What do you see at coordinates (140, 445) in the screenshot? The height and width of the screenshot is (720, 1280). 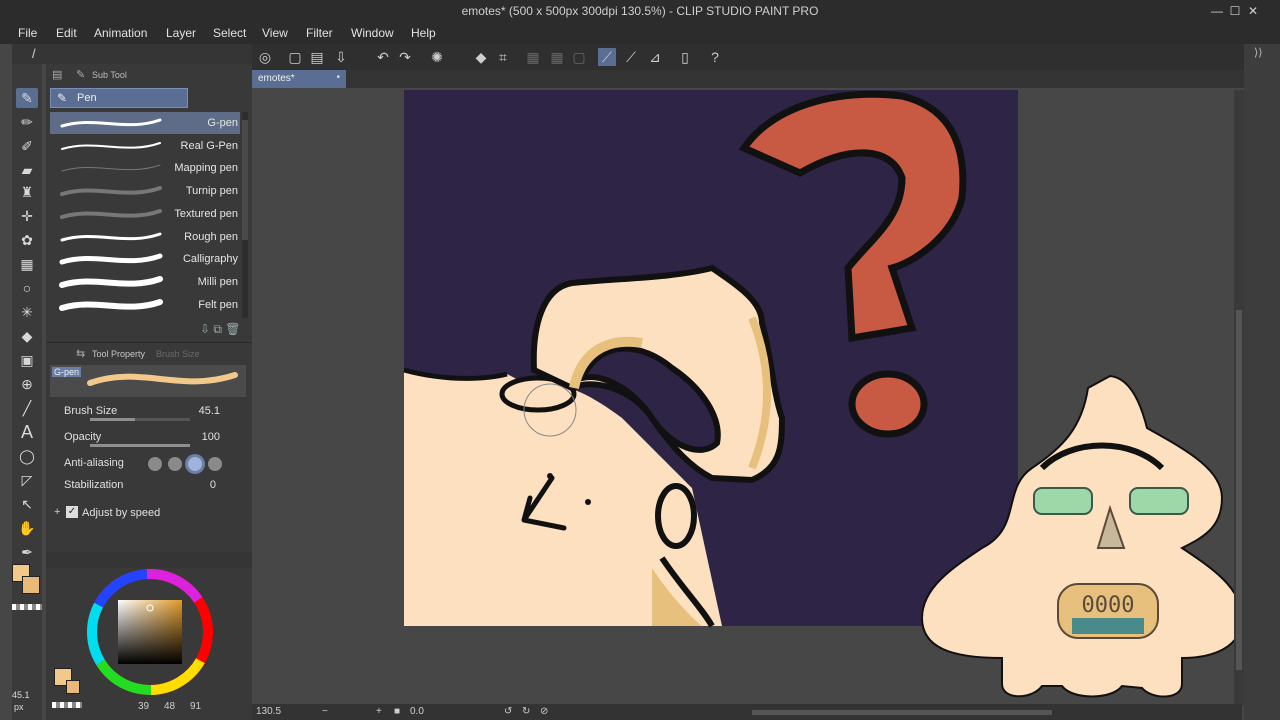 I see `opacity-slider` at bounding box center [140, 445].